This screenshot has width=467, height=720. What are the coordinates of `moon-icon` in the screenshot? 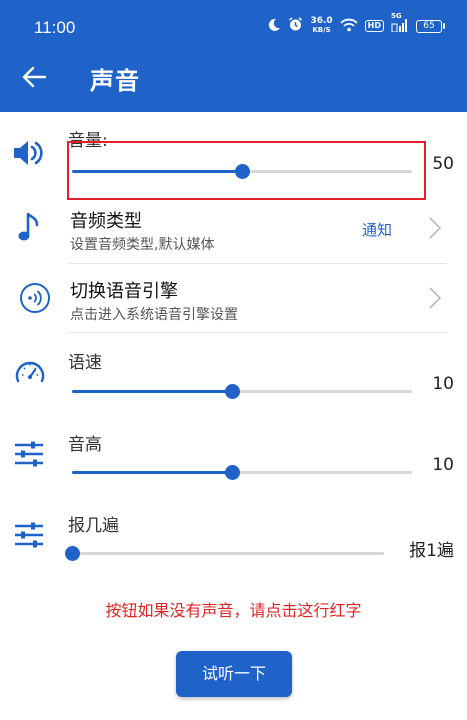 It's located at (274, 26).